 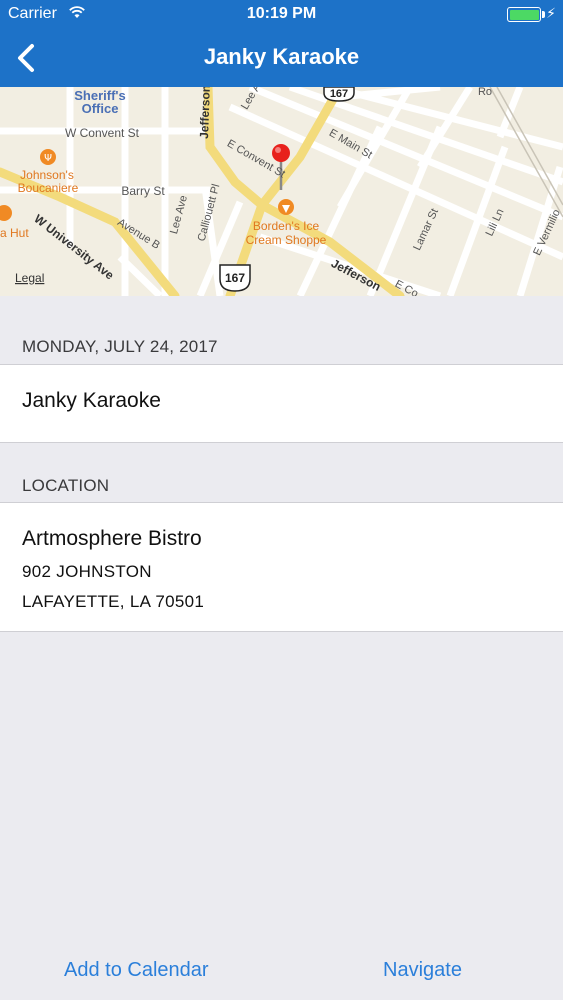 I want to click on svg-text: a Hut, so click(x=14, y=233).